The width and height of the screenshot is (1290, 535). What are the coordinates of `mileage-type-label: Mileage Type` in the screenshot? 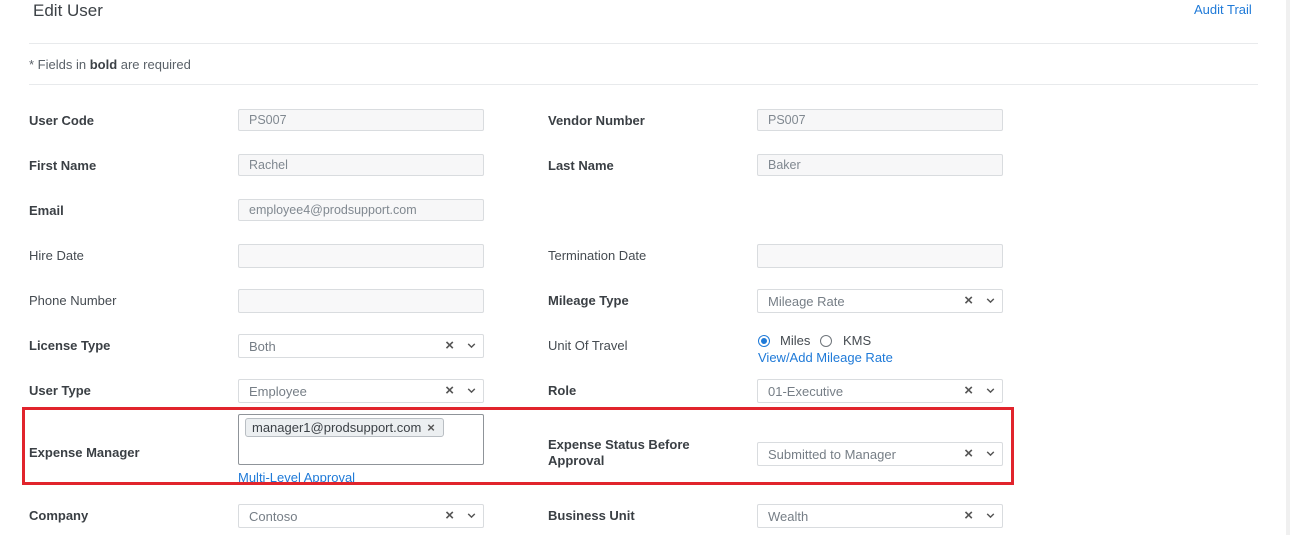 It's located at (588, 300).